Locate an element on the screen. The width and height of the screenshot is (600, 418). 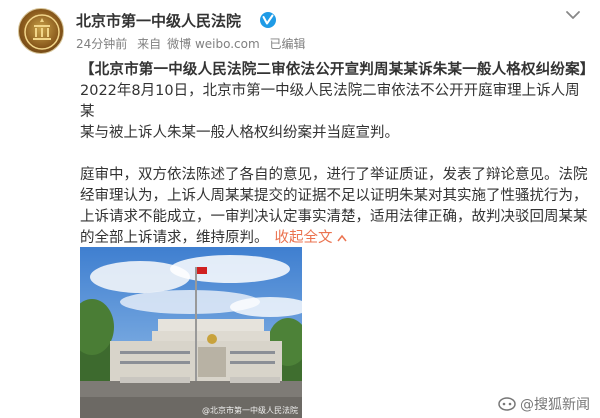
avatar is located at coordinates (41, 31).